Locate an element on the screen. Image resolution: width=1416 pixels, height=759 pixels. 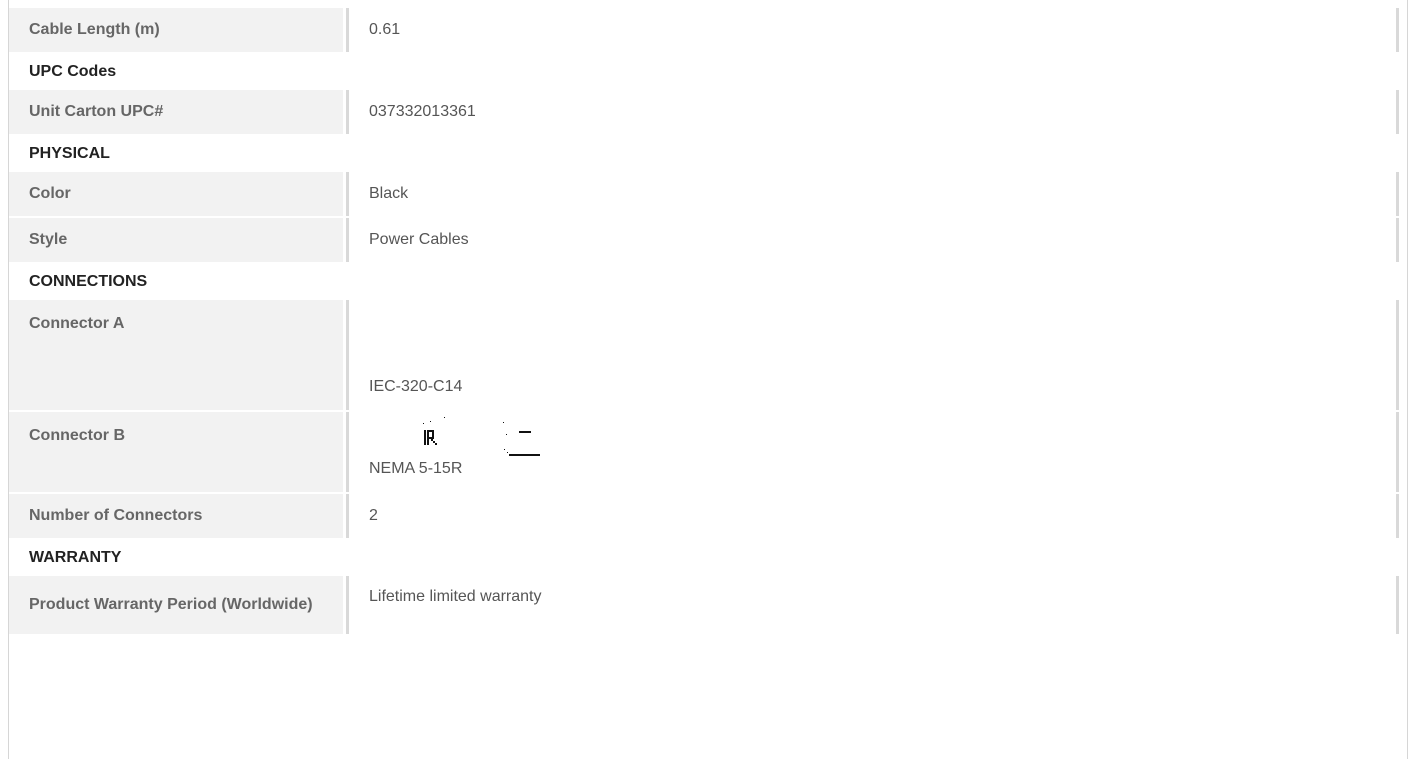
spec-label: Color is located at coordinates (177, 194).